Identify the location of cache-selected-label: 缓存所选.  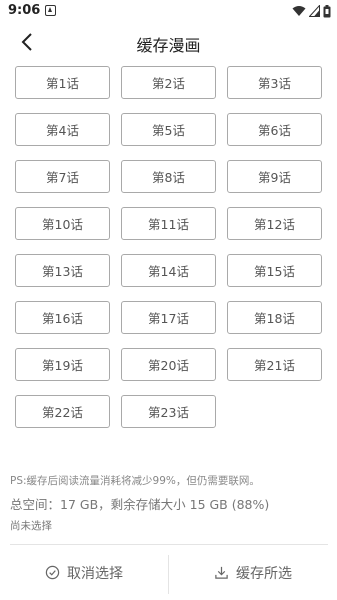
(264, 573).